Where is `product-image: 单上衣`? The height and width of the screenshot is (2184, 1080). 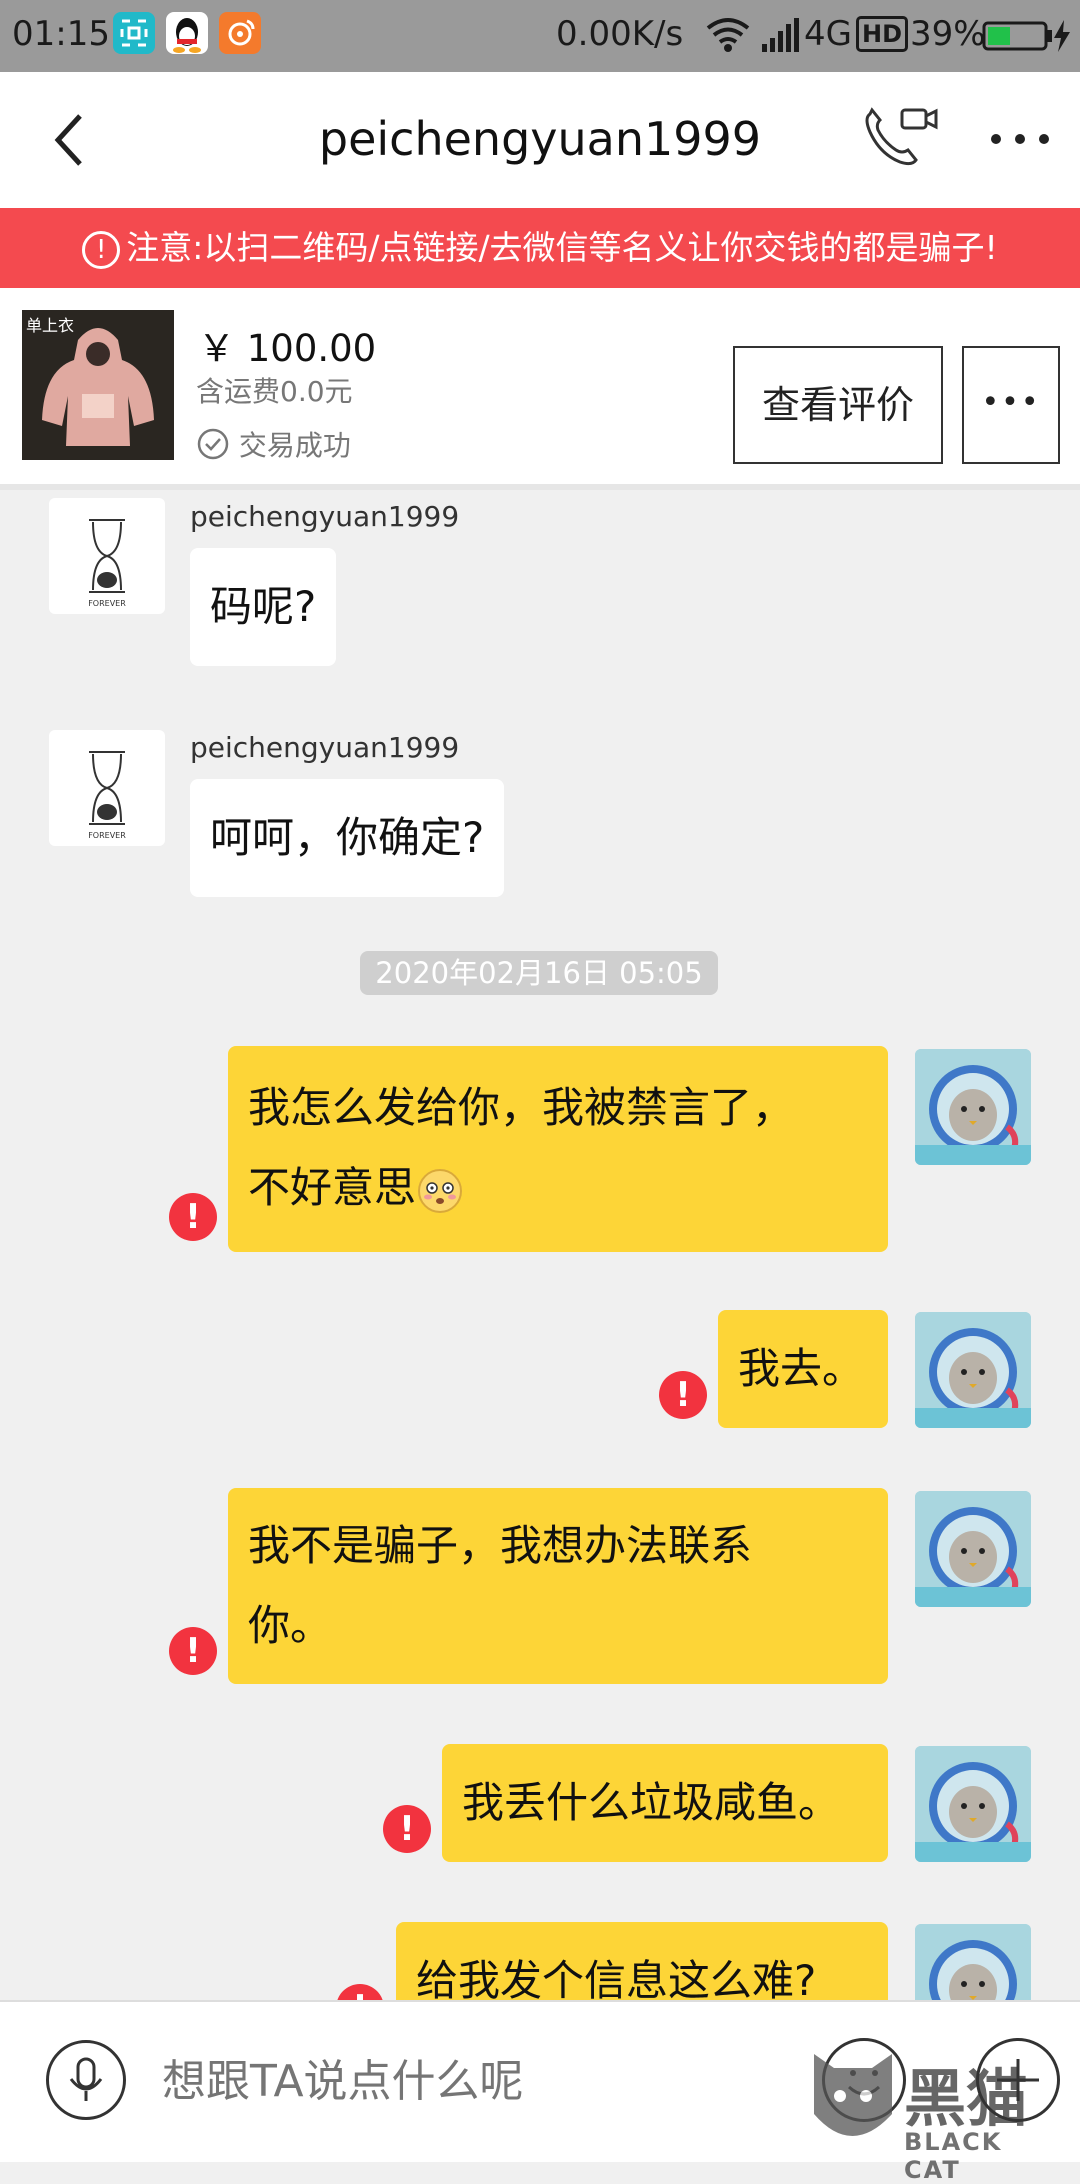
product-image: 单上衣 is located at coordinates (98, 385).